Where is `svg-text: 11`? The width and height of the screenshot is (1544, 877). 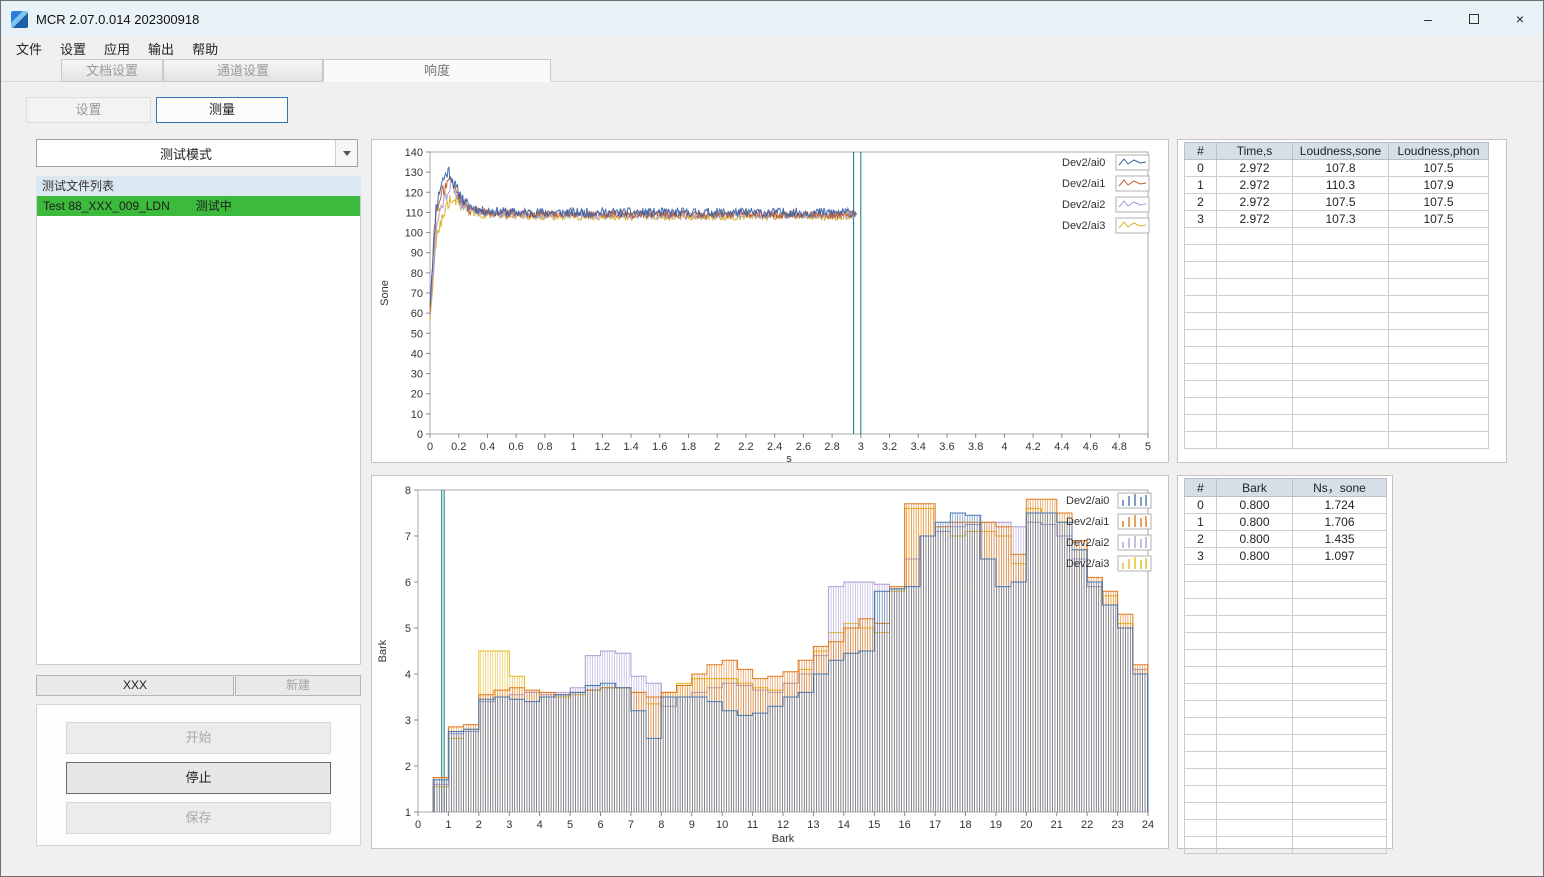 svg-text: 11 is located at coordinates (752, 825).